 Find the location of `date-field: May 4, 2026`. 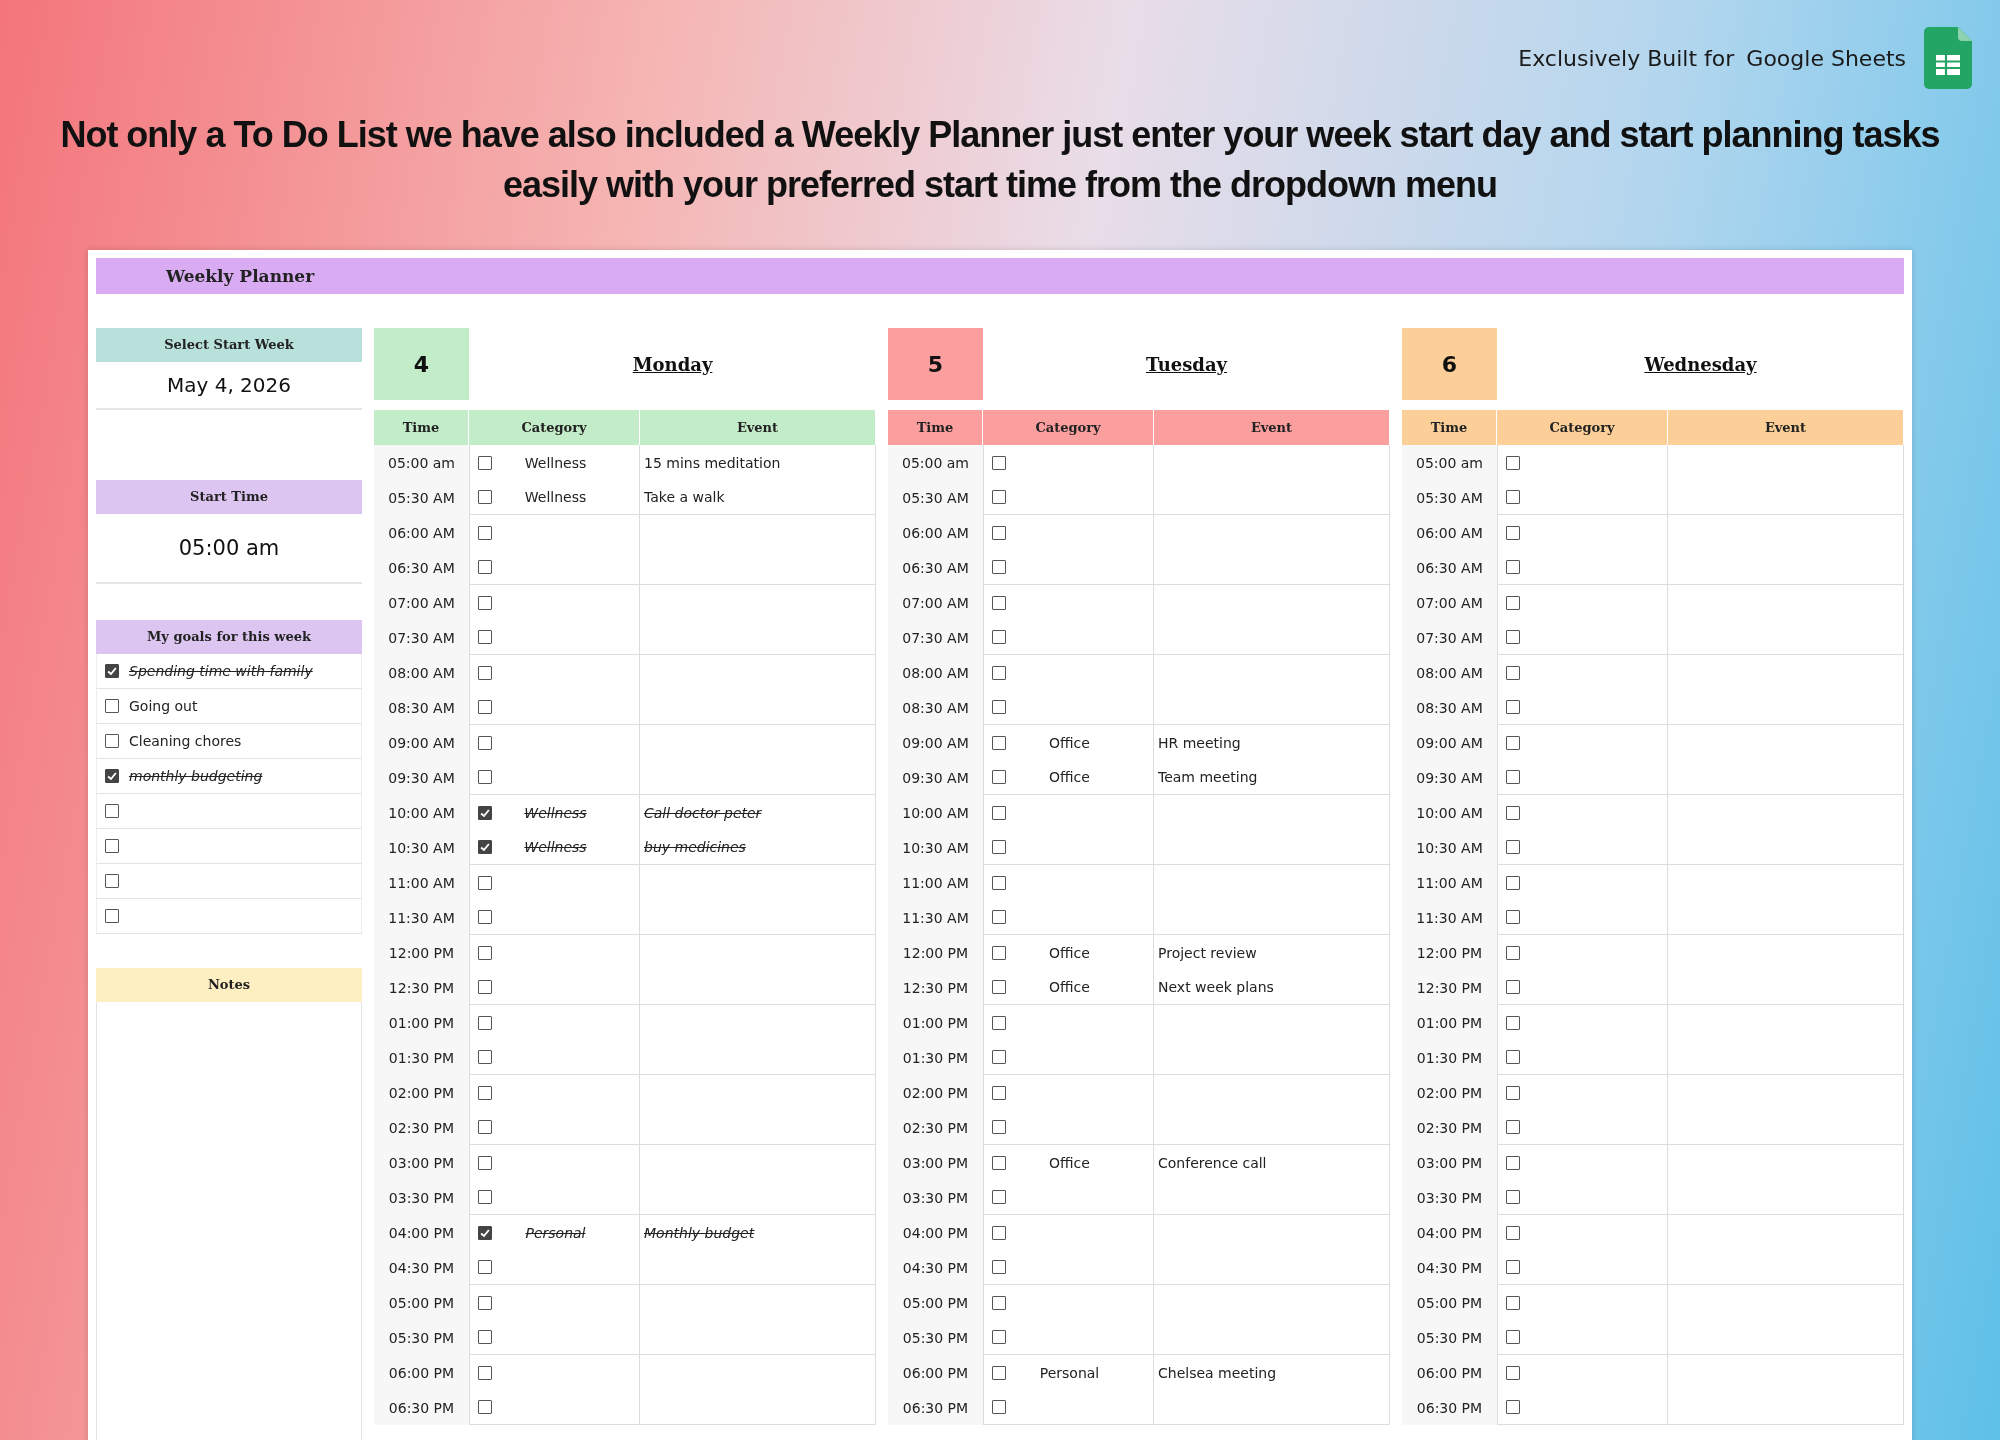

date-field: May 4, 2026 is located at coordinates (229, 386).